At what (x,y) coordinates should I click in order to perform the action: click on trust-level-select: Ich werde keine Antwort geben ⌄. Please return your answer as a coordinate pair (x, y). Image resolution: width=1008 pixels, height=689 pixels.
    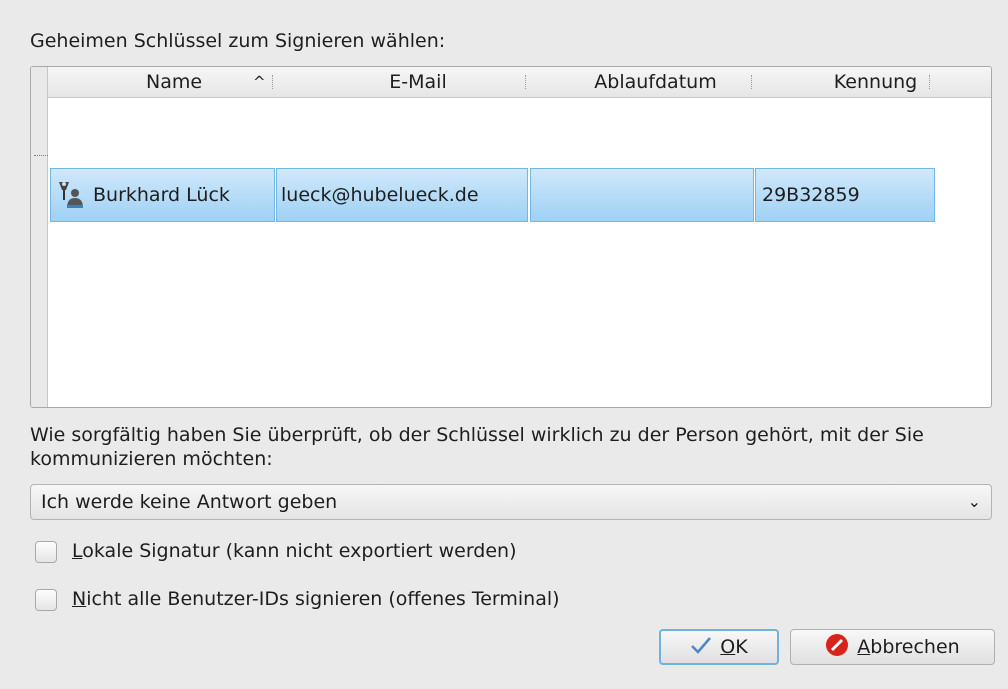
    Looking at the image, I should click on (511, 502).